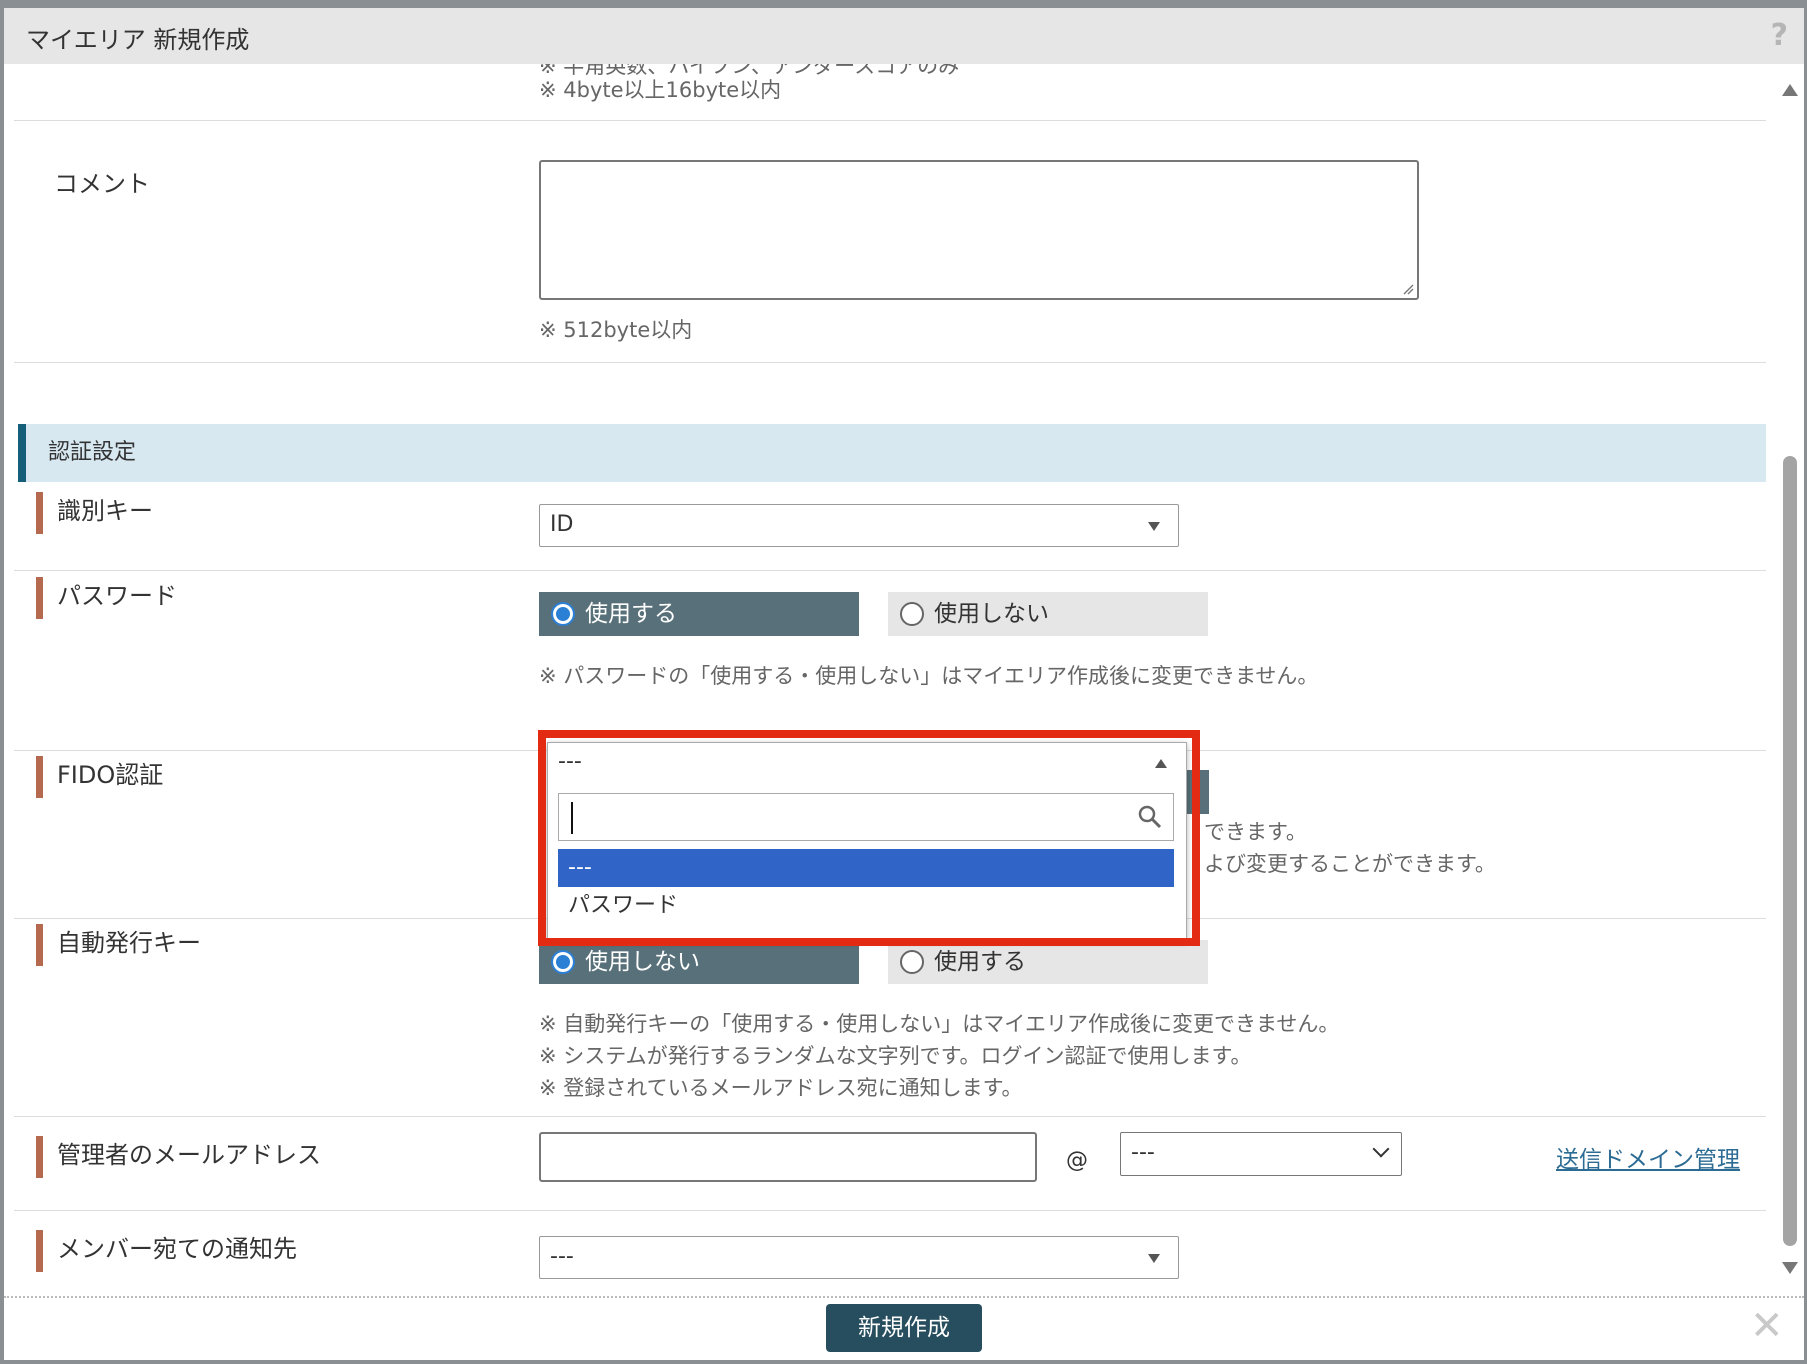  I want to click on admin-email-input, so click(788, 1157).